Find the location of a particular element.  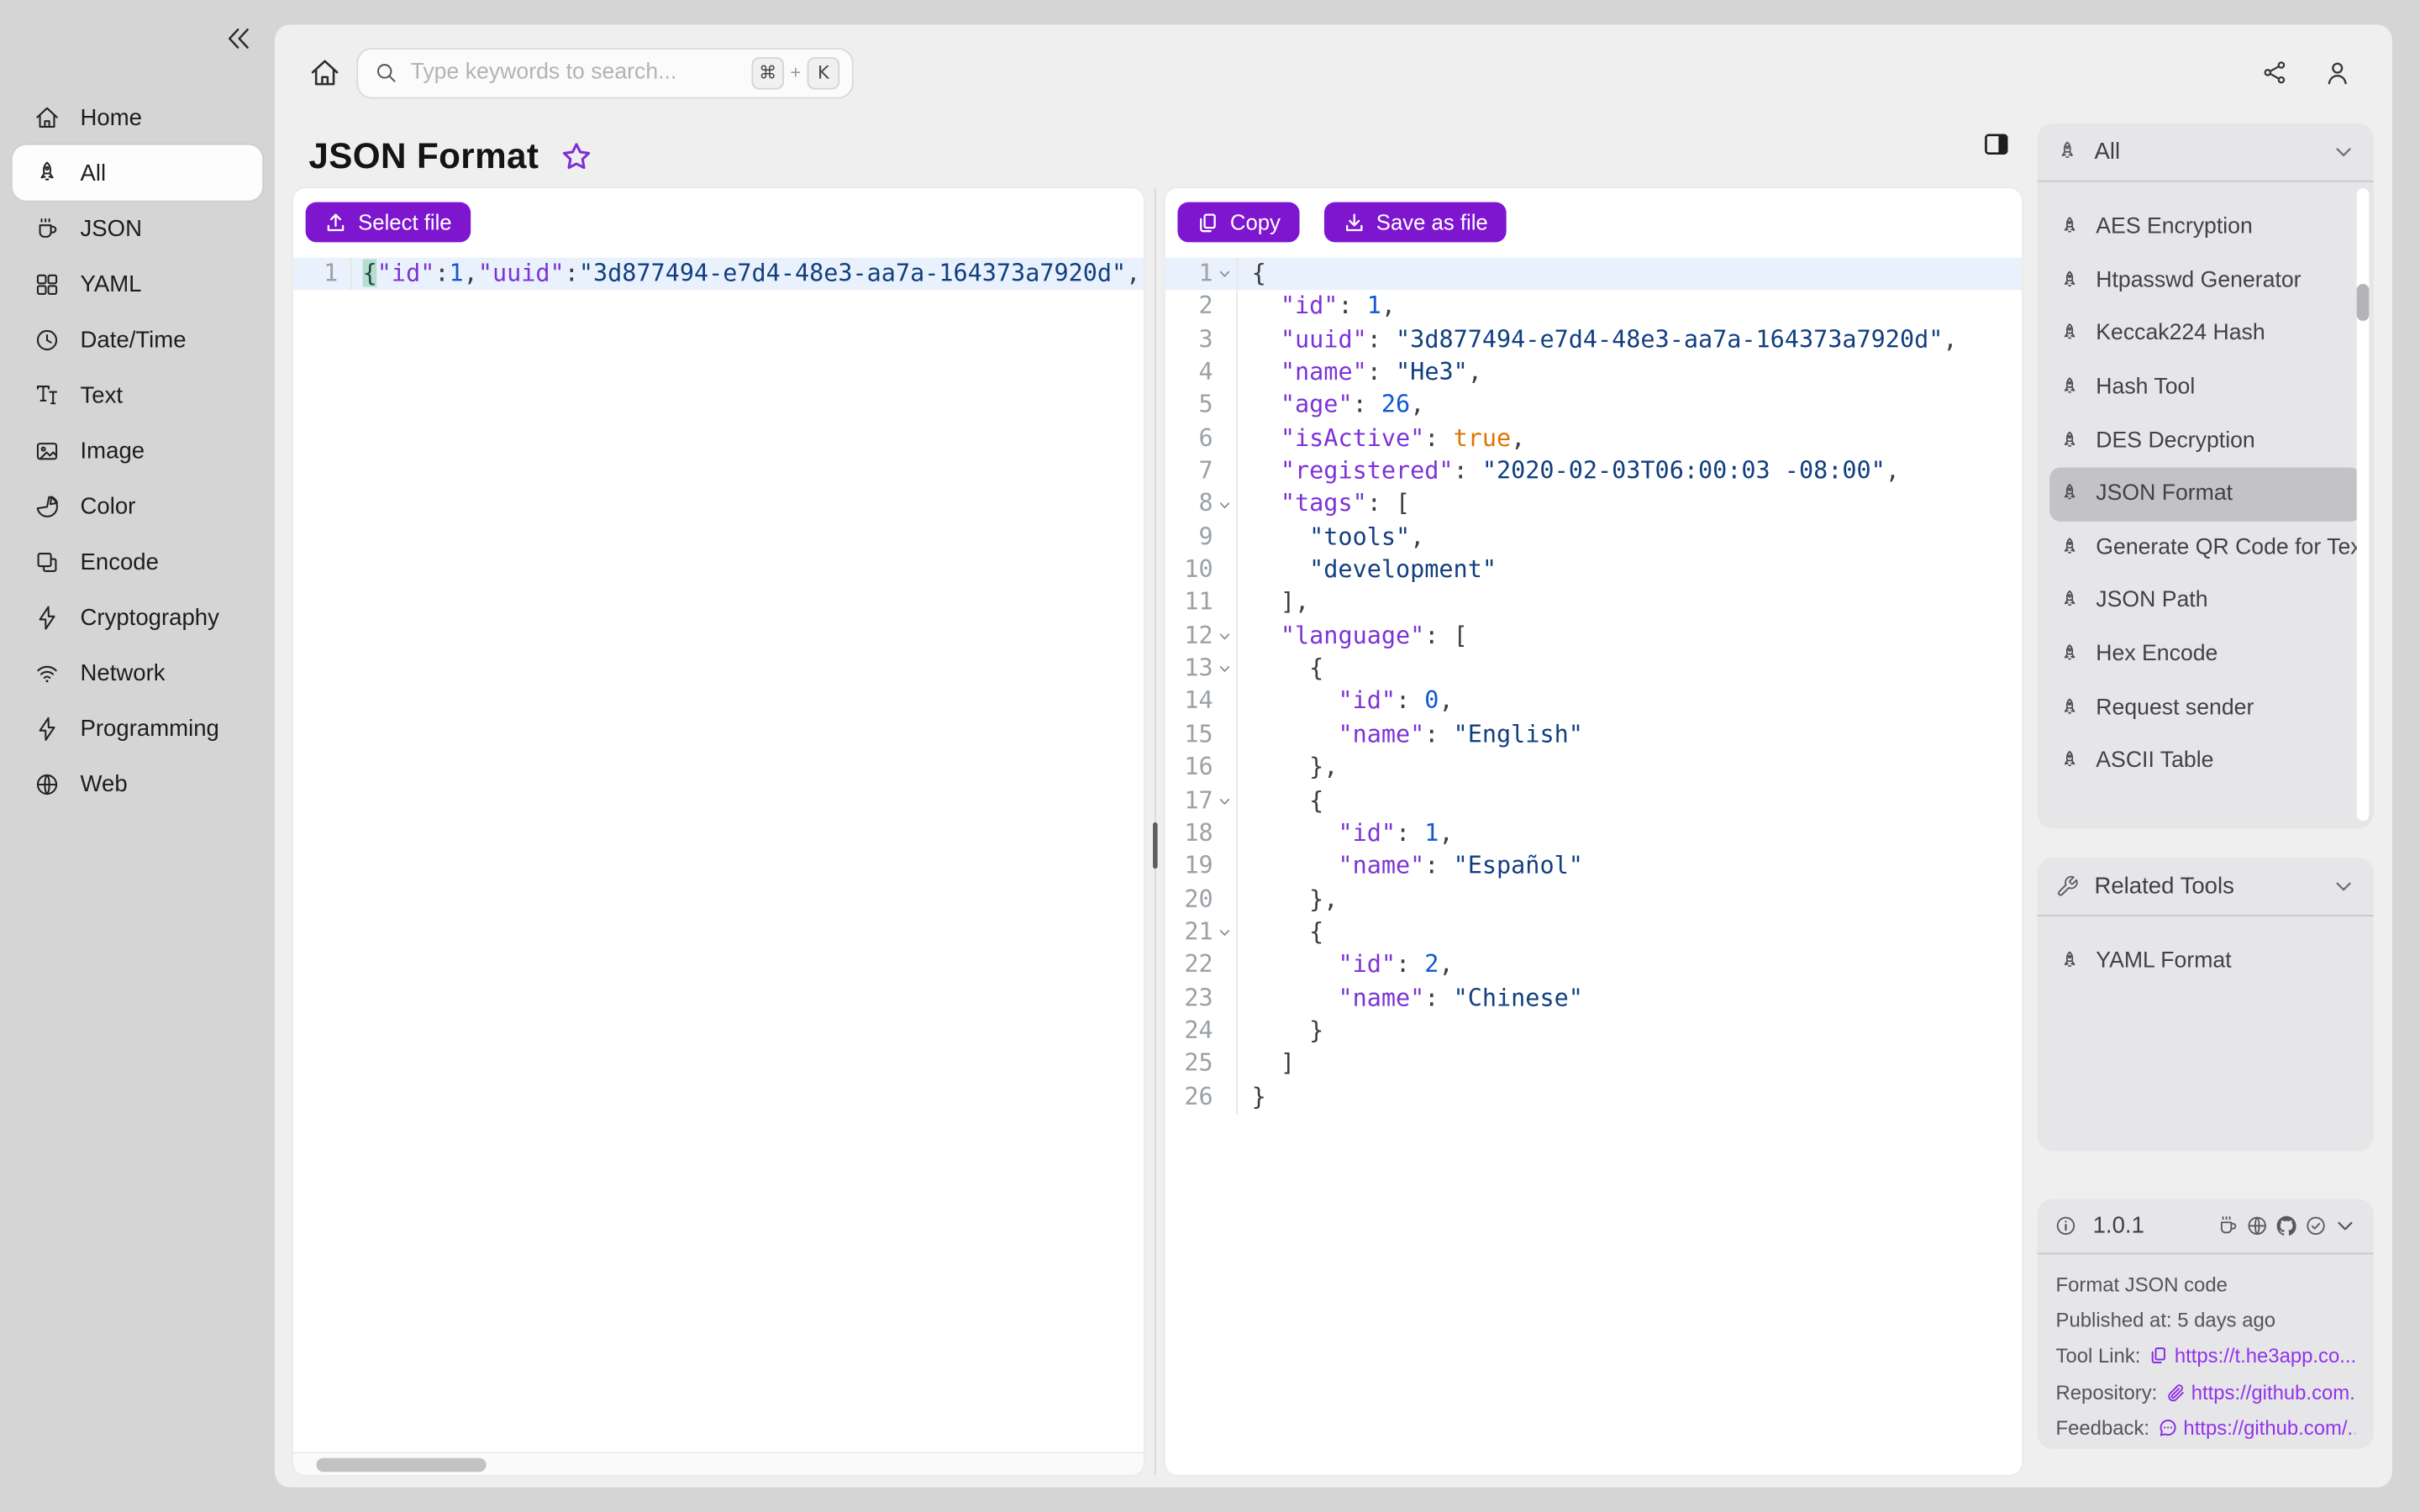

tool-item-hex-encode: Hex Encode is located at coordinates (2205, 654).